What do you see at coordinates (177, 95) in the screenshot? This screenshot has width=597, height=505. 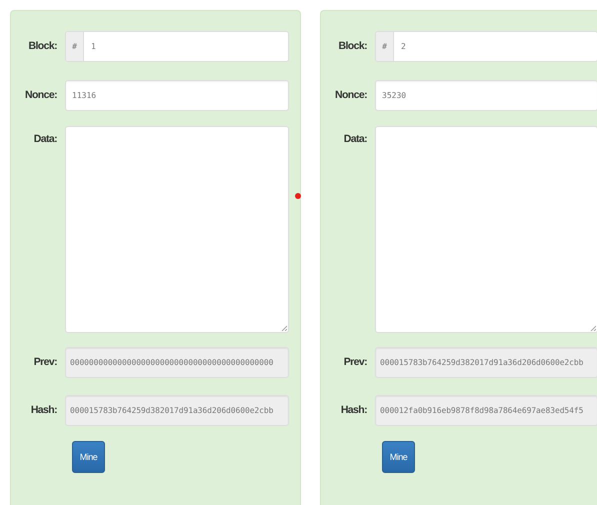 I see `nonce-field: 11316` at bounding box center [177, 95].